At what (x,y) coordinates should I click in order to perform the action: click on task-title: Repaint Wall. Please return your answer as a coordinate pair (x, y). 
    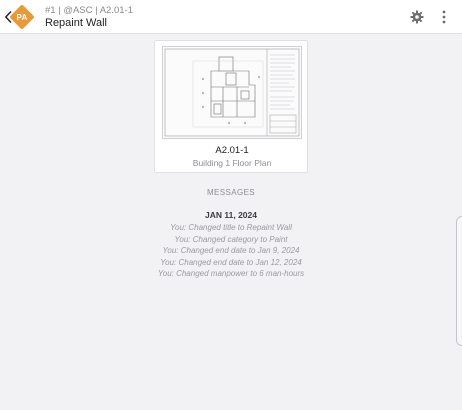
    Looking at the image, I should click on (76, 23).